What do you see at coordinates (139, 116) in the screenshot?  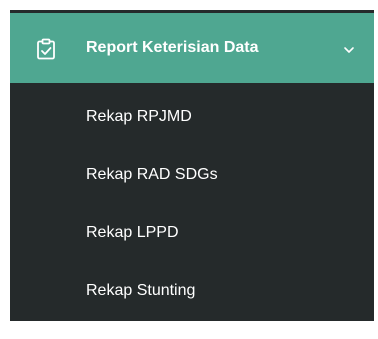 I see `submenu-item-label: Rekap RPJMD` at bounding box center [139, 116].